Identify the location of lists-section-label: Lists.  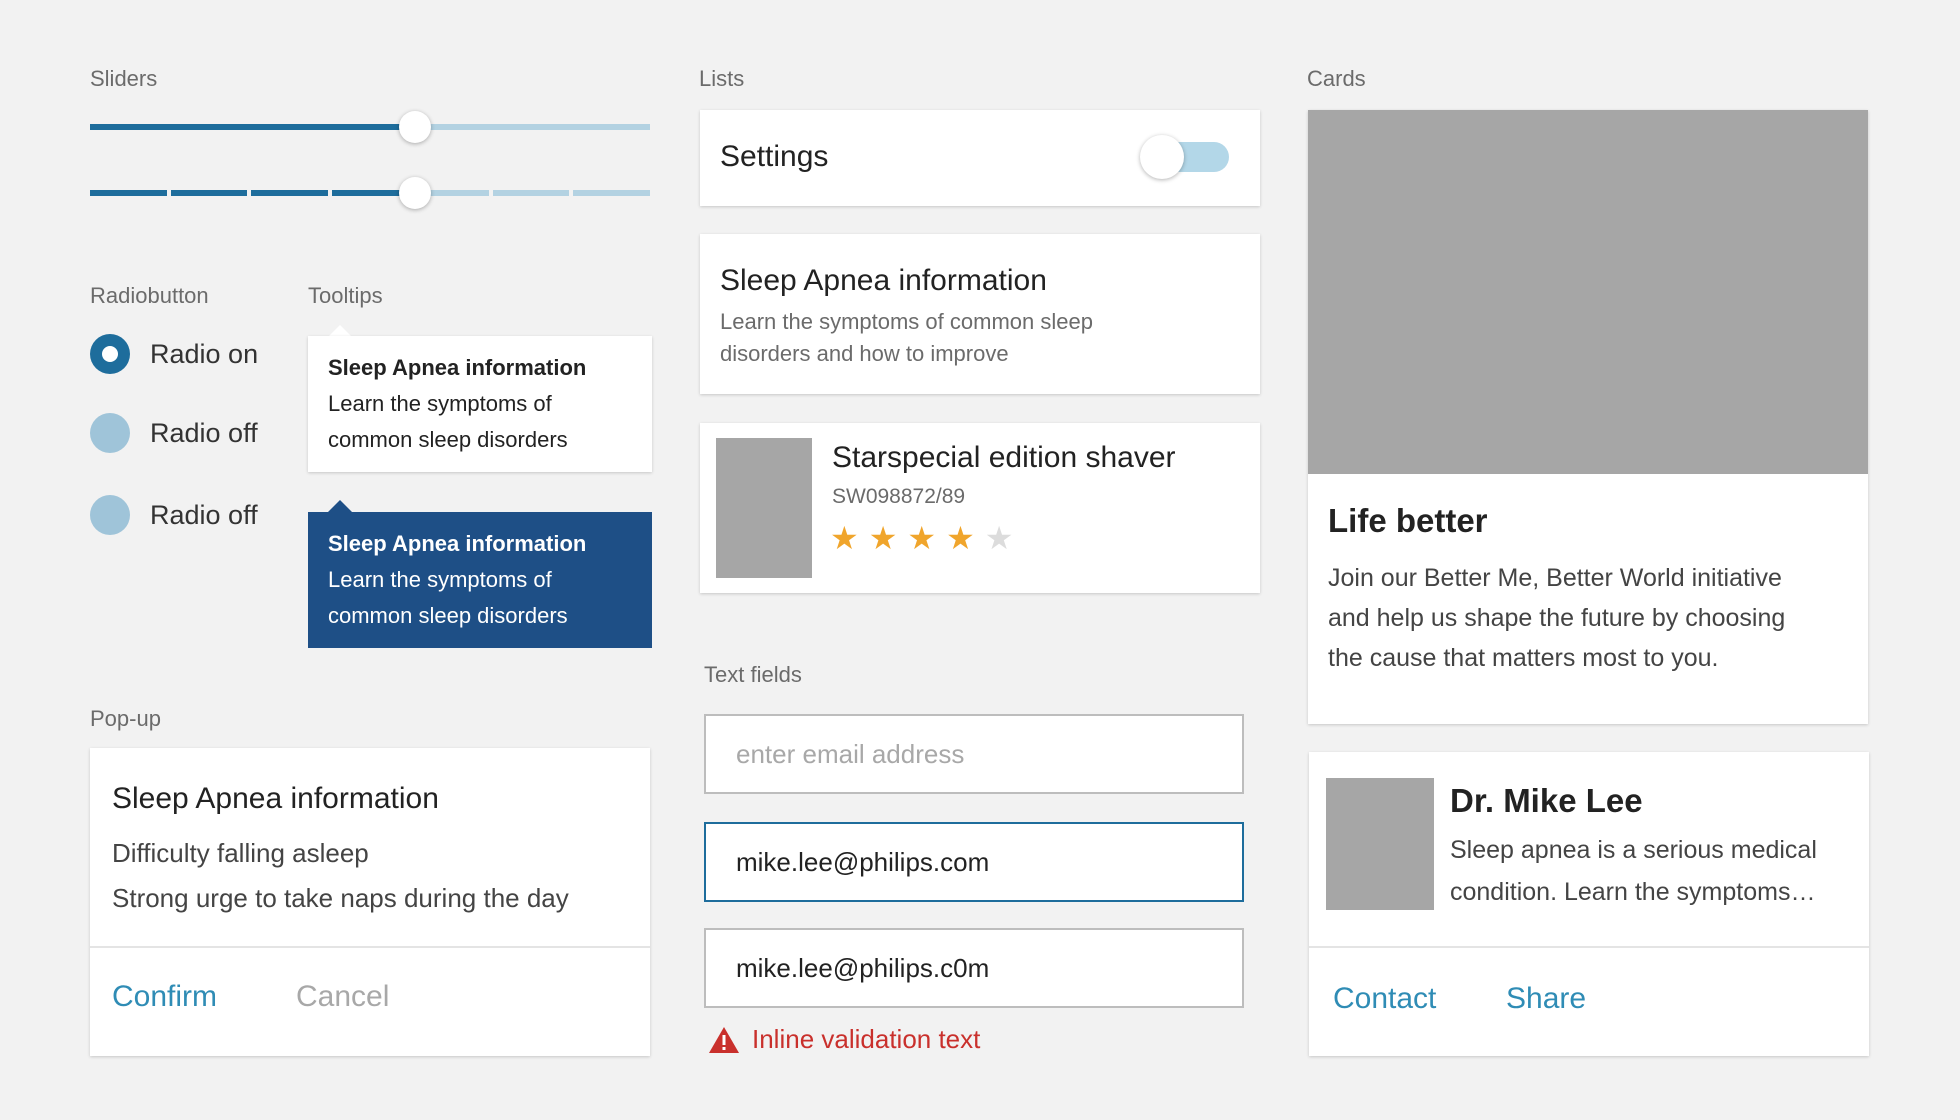
(722, 78).